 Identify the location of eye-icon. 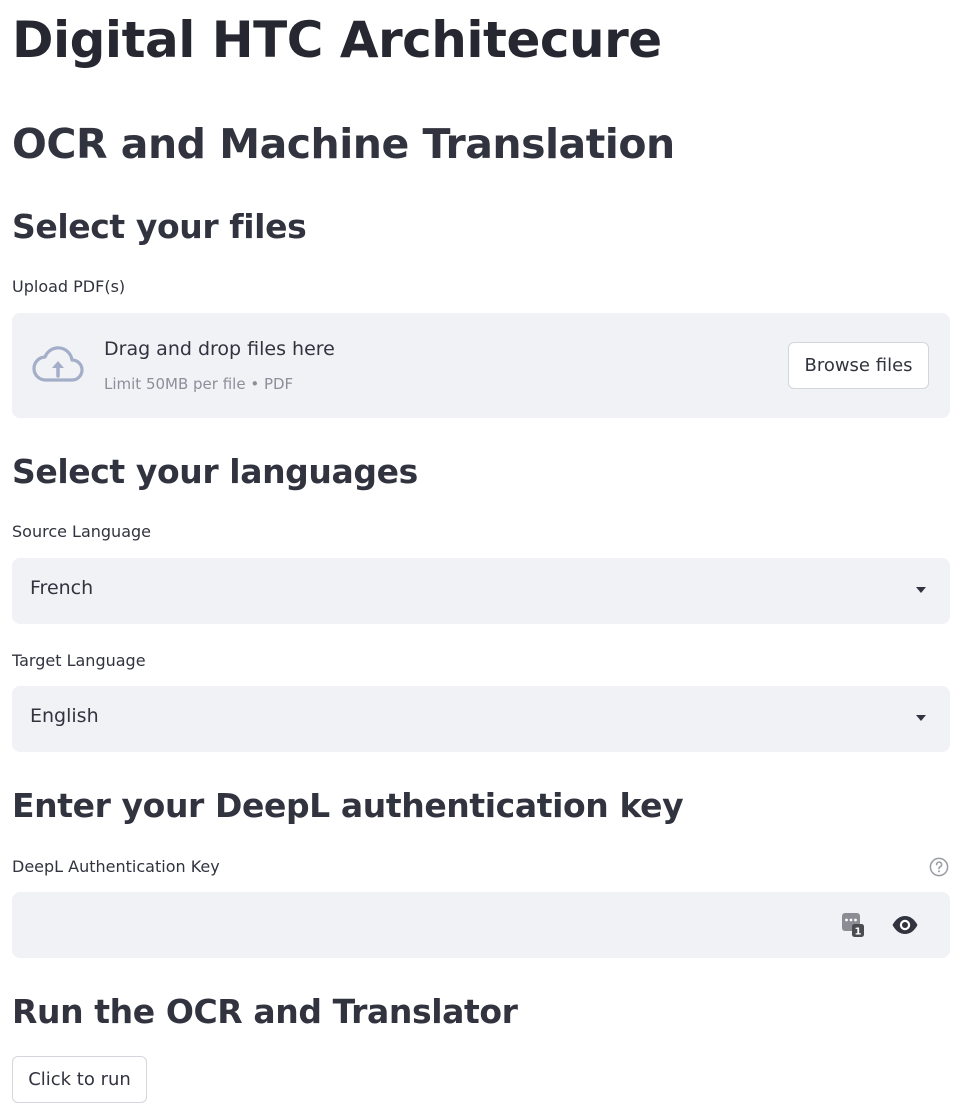
(905, 925).